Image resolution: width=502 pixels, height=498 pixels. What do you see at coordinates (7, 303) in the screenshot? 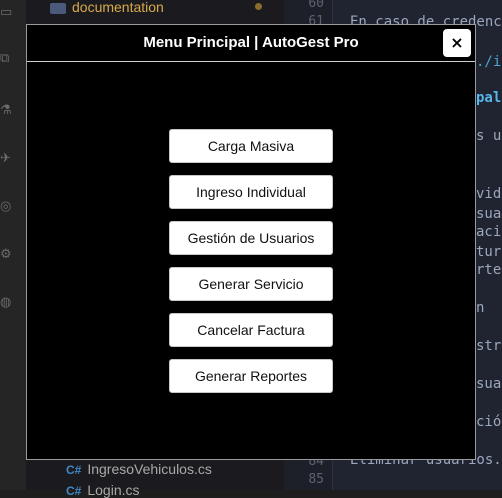
I see `globe-icon: ◍` at bounding box center [7, 303].